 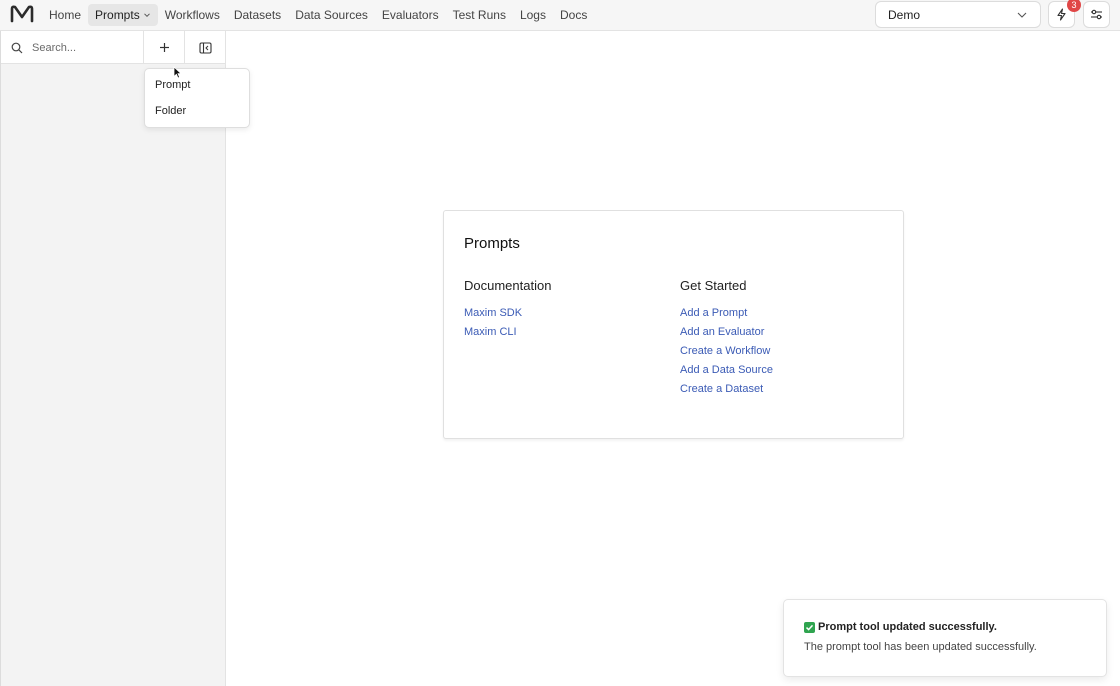 What do you see at coordinates (907, 627) in the screenshot?
I see `toast-title-text: Prompt tool updated successfully.` at bounding box center [907, 627].